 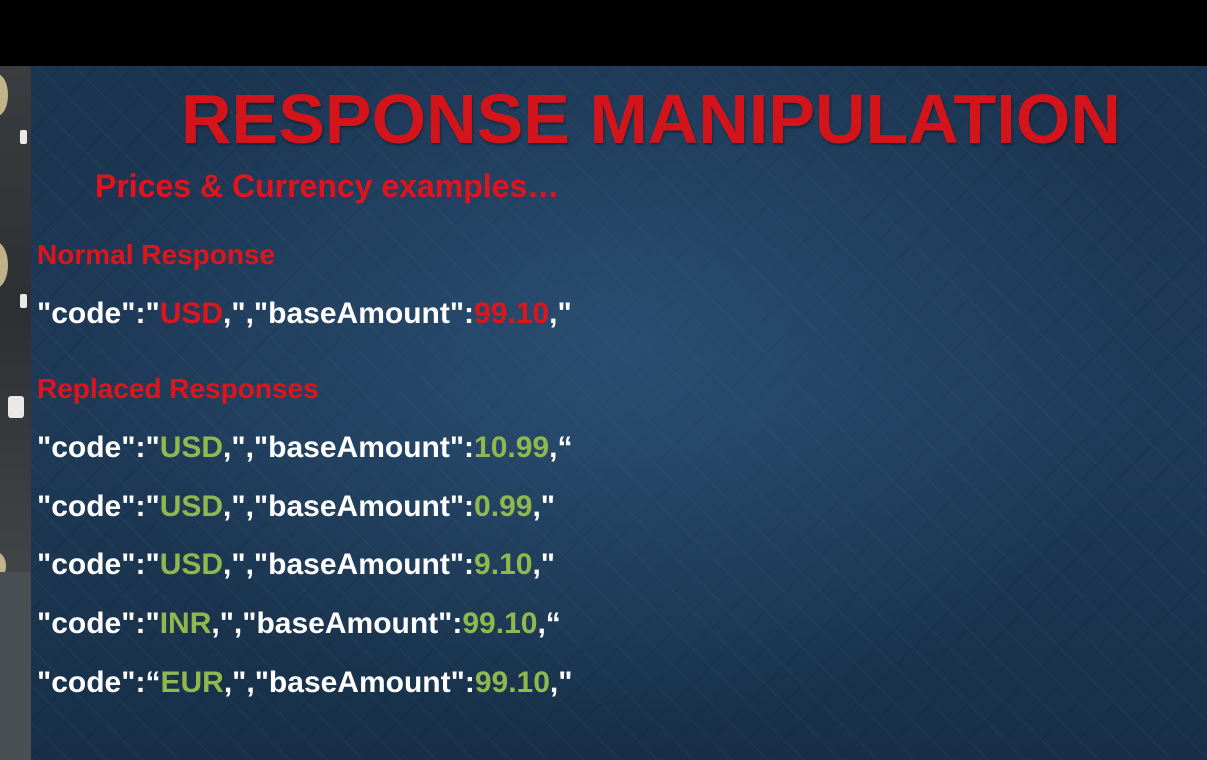 What do you see at coordinates (99, 682) in the screenshot?
I see `code-prefix: "code":“` at bounding box center [99, 682].